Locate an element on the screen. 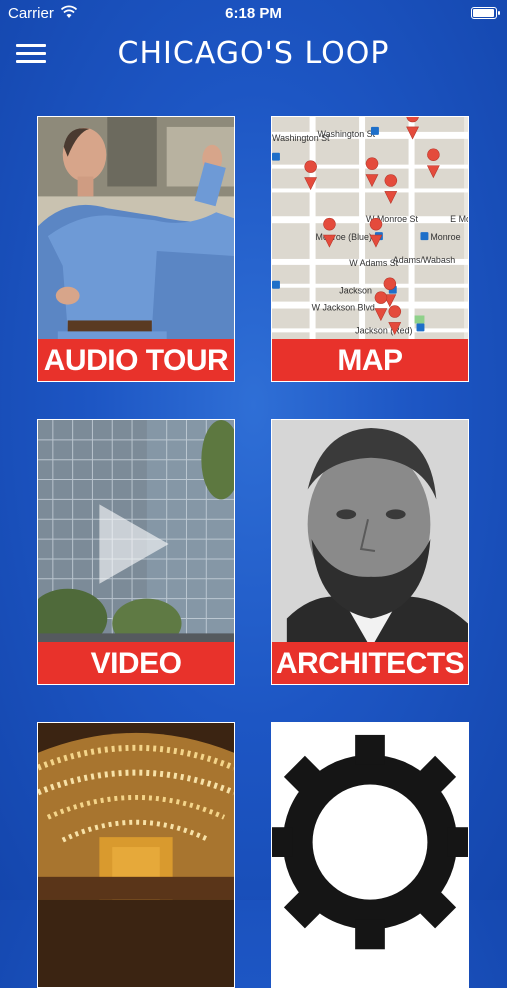  battery-icon is located at coordinates (485, 13).